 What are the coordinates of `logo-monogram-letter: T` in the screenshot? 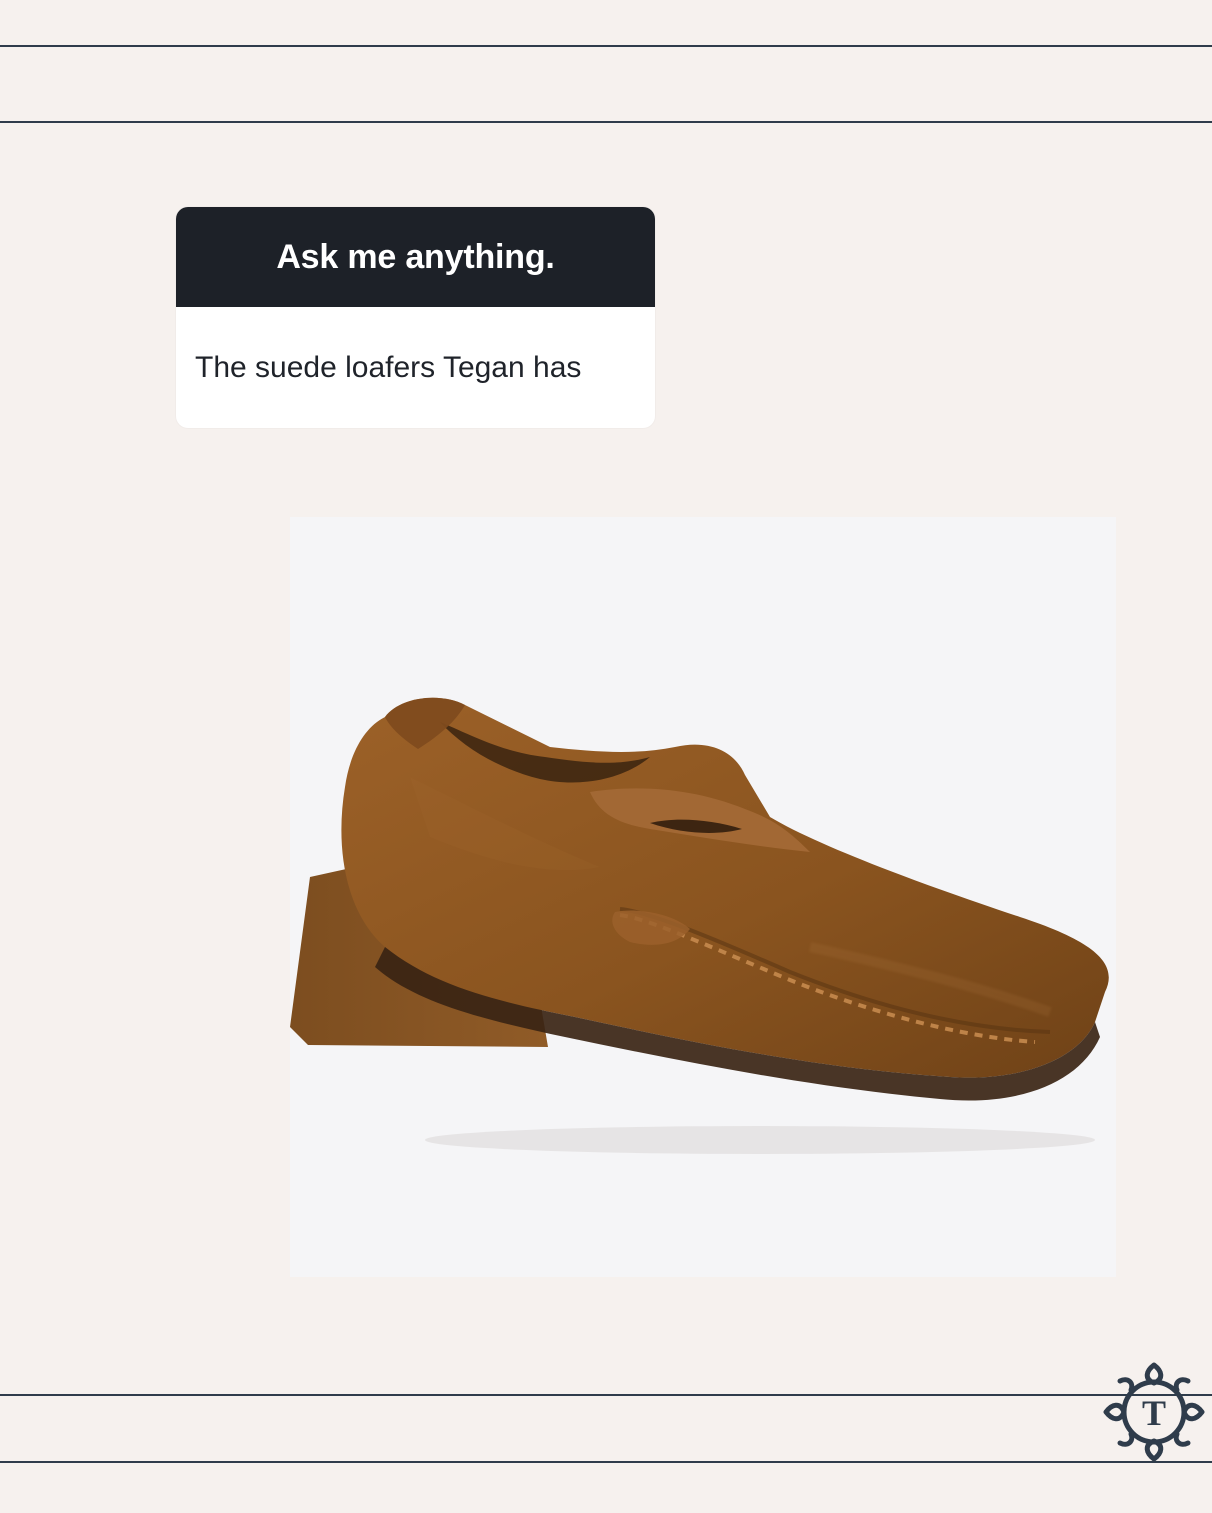 It's located at (1154, 1413).